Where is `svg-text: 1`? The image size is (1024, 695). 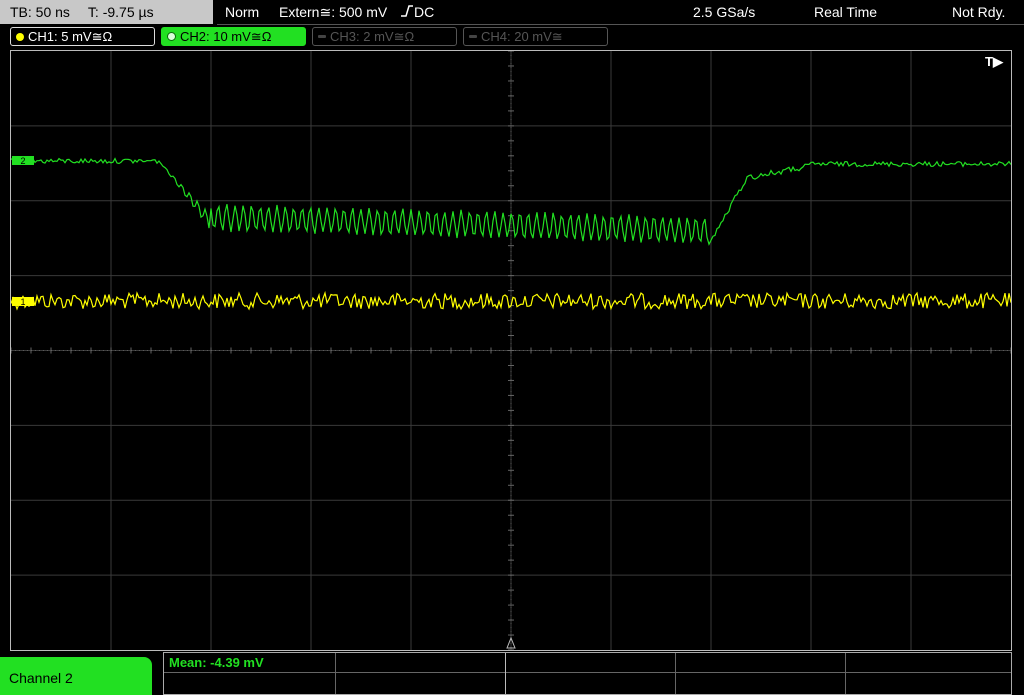
svg-text: 1 is located at coordinates (22, 302).